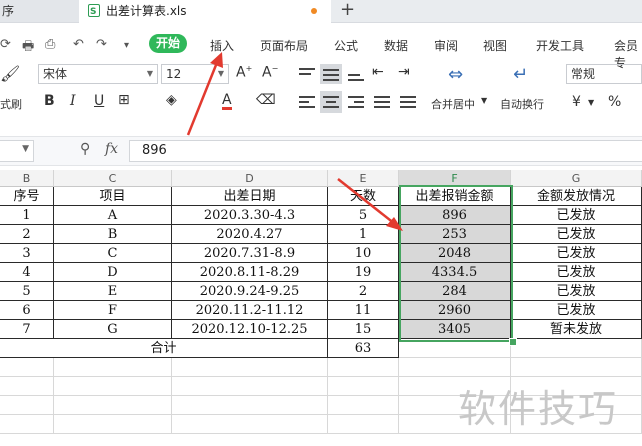 The height and width of the screenshot is (446, 642). What do you see at coordinates (363, 329) in the screenshot?
I see `table-cell: 15` at bounding box center [363, 329].